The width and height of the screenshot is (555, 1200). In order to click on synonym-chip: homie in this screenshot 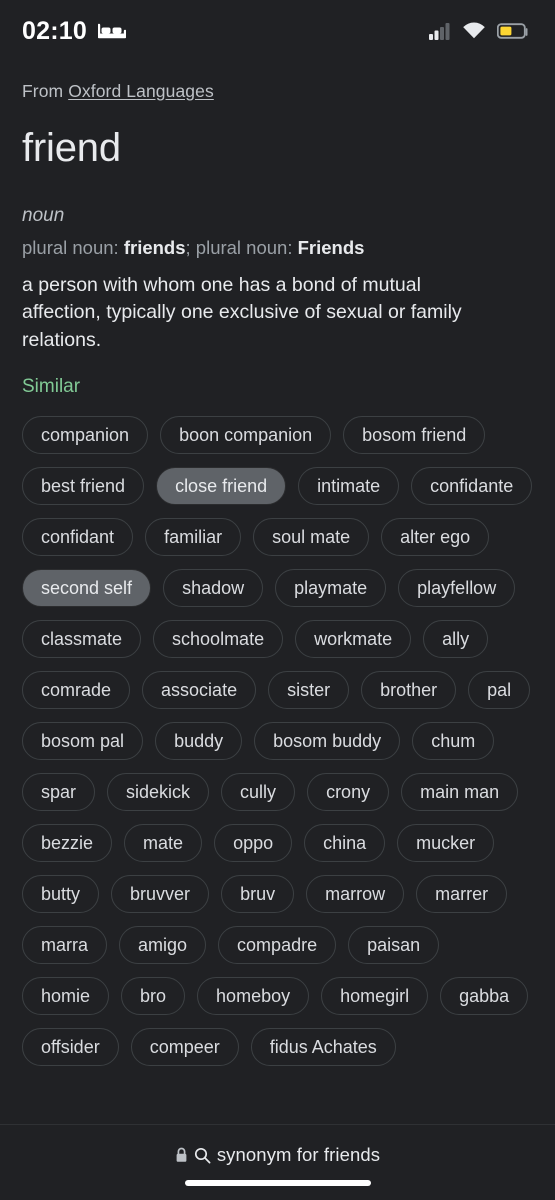, I will do `click(66, 996)`.